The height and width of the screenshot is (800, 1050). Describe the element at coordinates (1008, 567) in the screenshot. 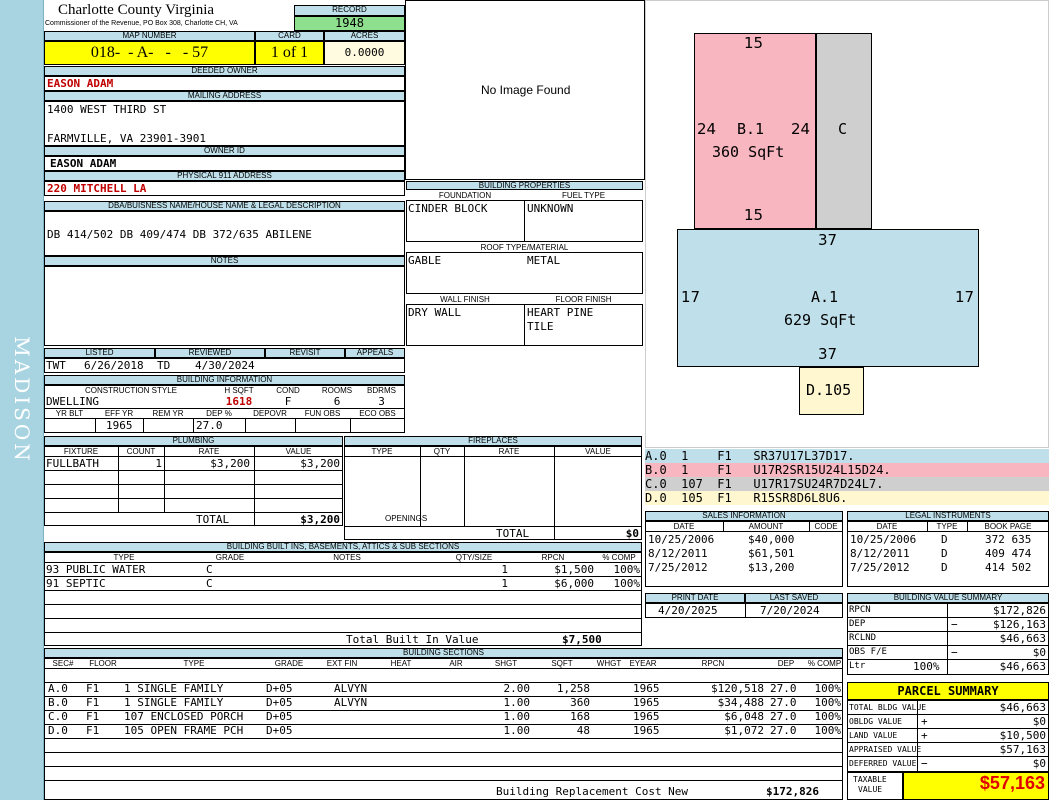

I see `instrument-book: 414 502` at that location.